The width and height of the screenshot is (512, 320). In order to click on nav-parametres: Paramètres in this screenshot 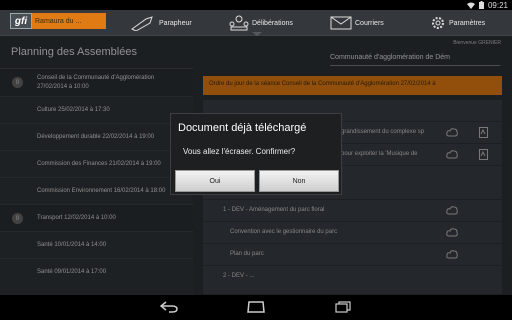, I will do `click(457, 23)`.